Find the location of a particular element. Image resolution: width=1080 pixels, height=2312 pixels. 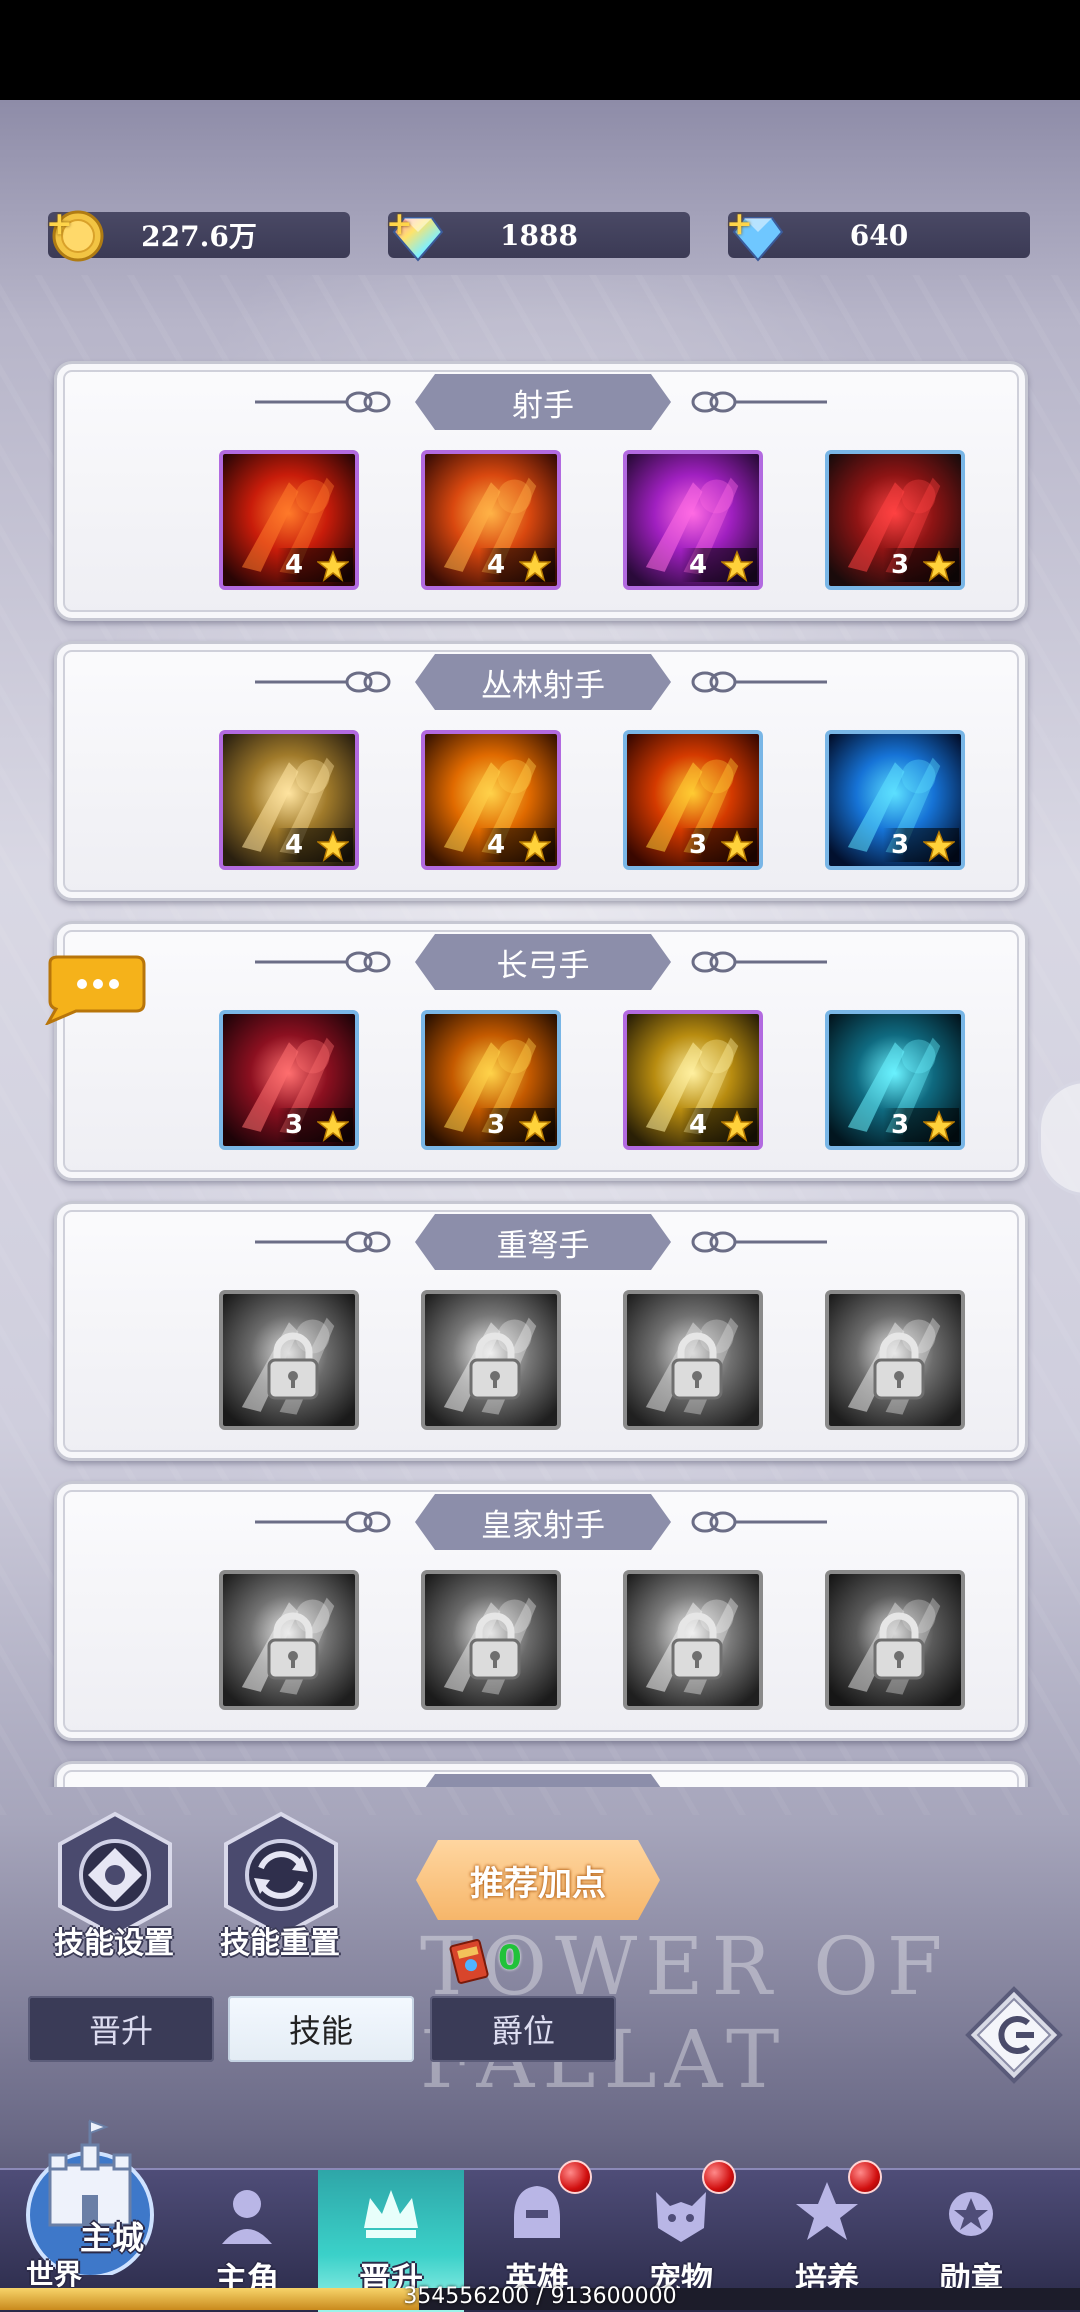

category-header: 皇家射手 is located at coordinates (541, 1522).